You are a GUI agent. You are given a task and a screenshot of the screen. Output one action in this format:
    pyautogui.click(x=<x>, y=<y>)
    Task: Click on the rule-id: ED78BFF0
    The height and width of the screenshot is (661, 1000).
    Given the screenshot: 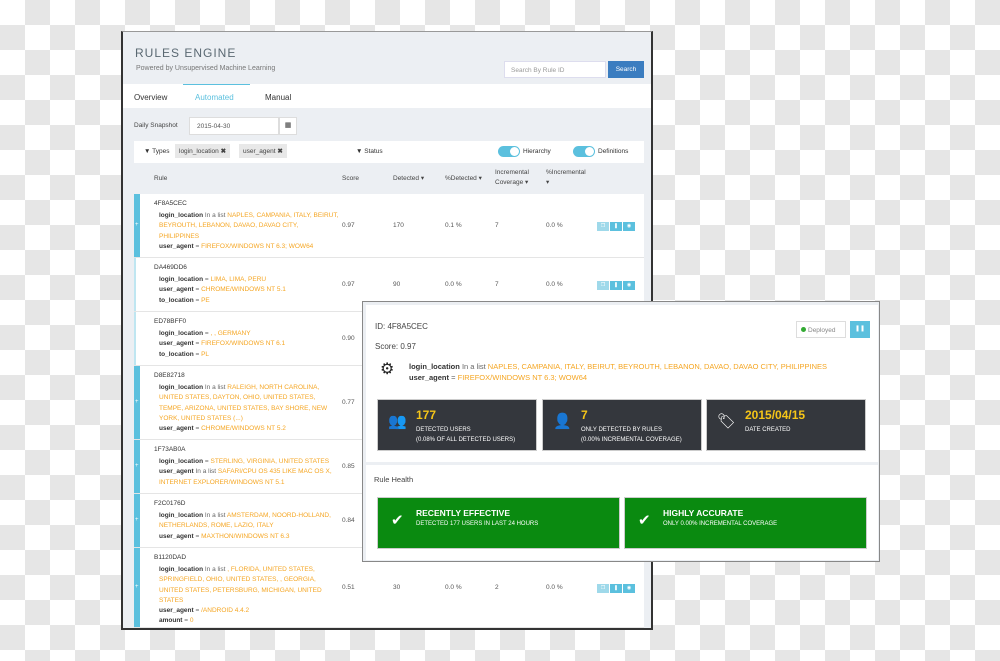 What is the action you would take?
    pyautogui.click(x=170, y=321)
    